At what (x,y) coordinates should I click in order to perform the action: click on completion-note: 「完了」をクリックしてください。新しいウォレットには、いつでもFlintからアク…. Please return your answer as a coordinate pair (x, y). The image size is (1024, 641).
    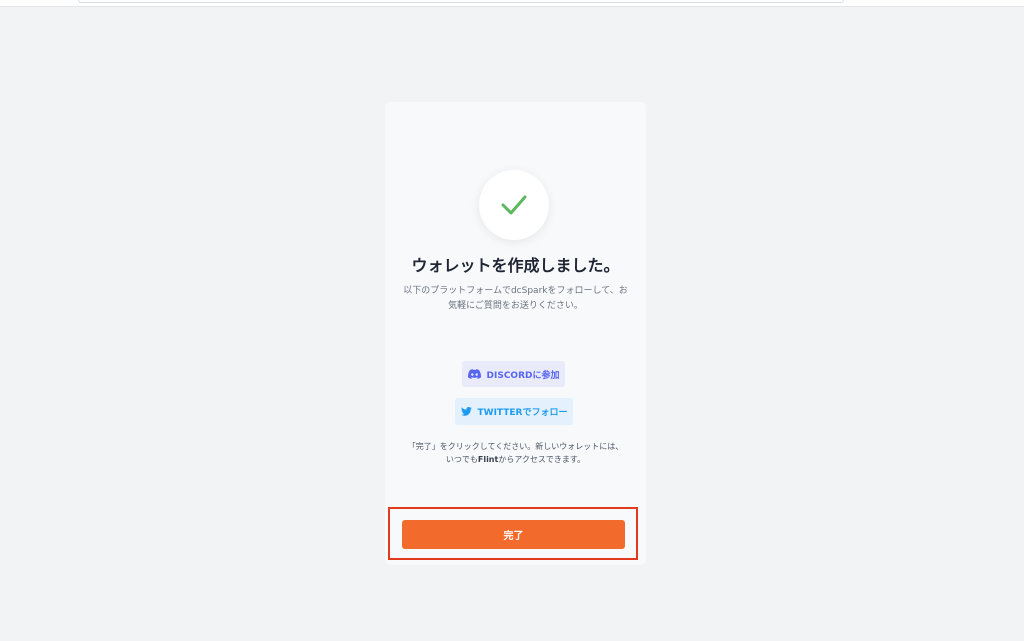
    Looking at the image, I should click on (515, 453).